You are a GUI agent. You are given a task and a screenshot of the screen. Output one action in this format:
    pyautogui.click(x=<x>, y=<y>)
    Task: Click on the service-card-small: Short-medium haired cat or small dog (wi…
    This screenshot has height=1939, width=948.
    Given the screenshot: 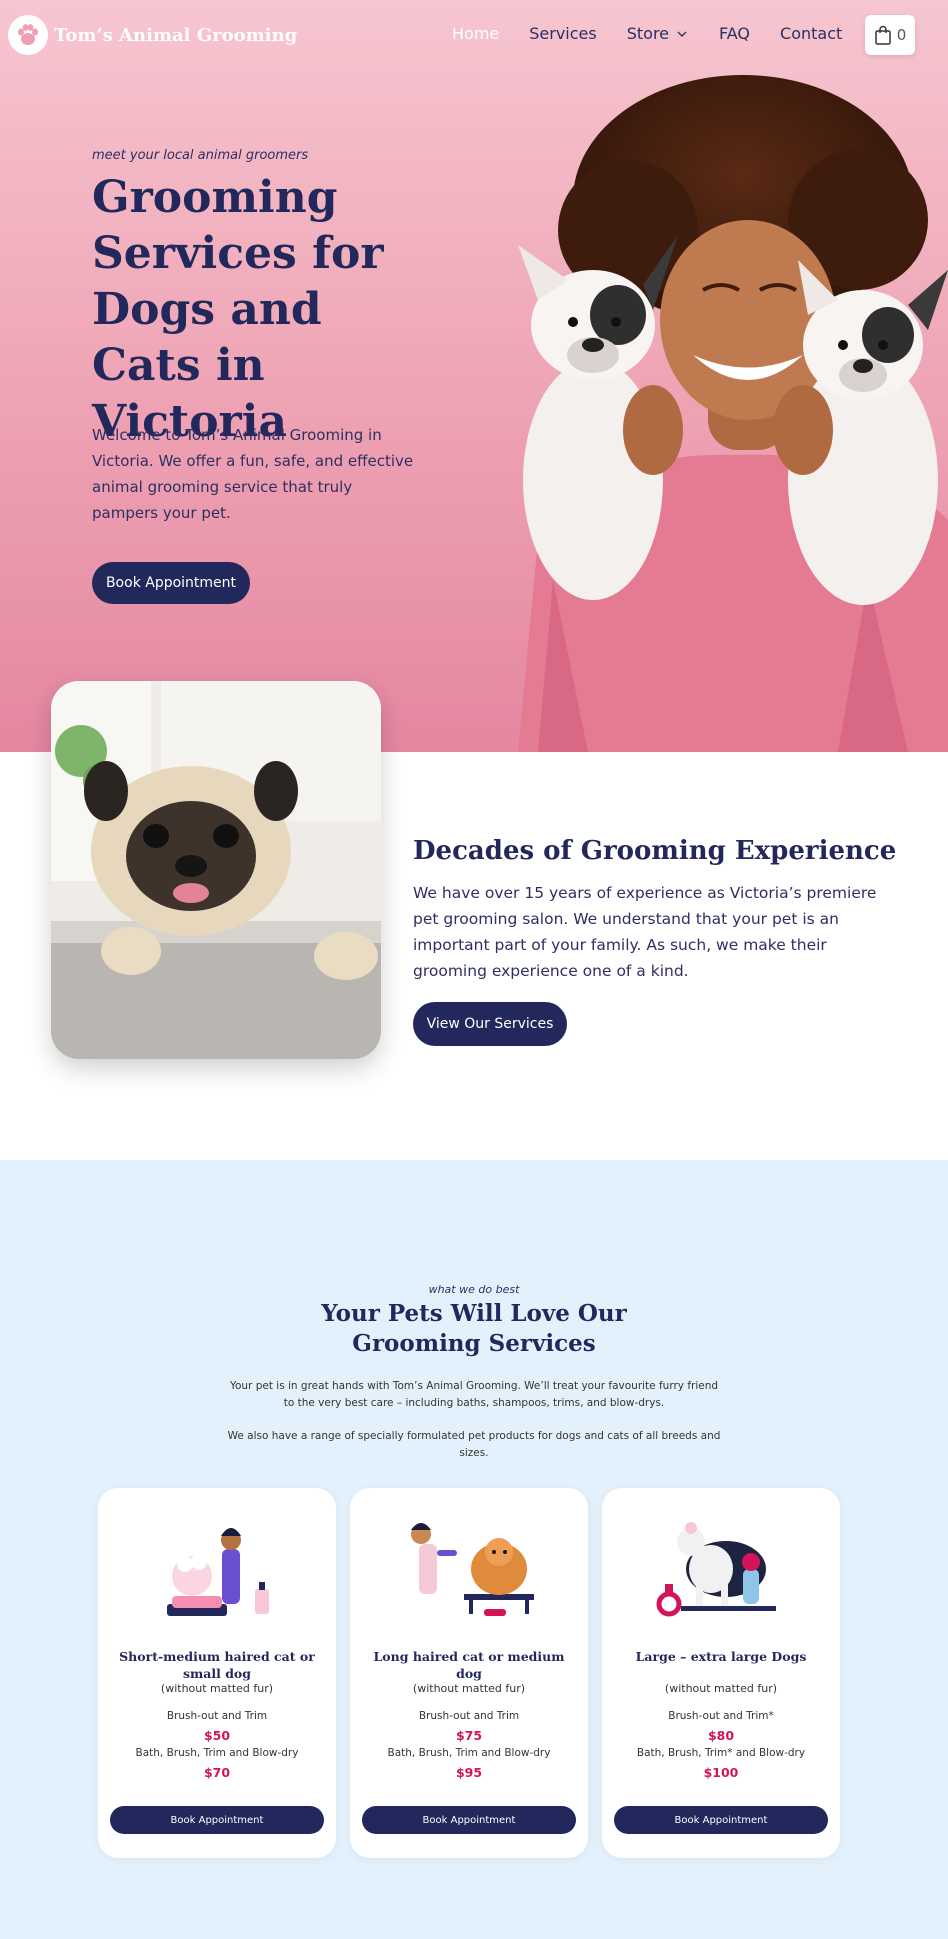 What is the action you would take?
    pyautogui.click(x=217, y=1673)
    